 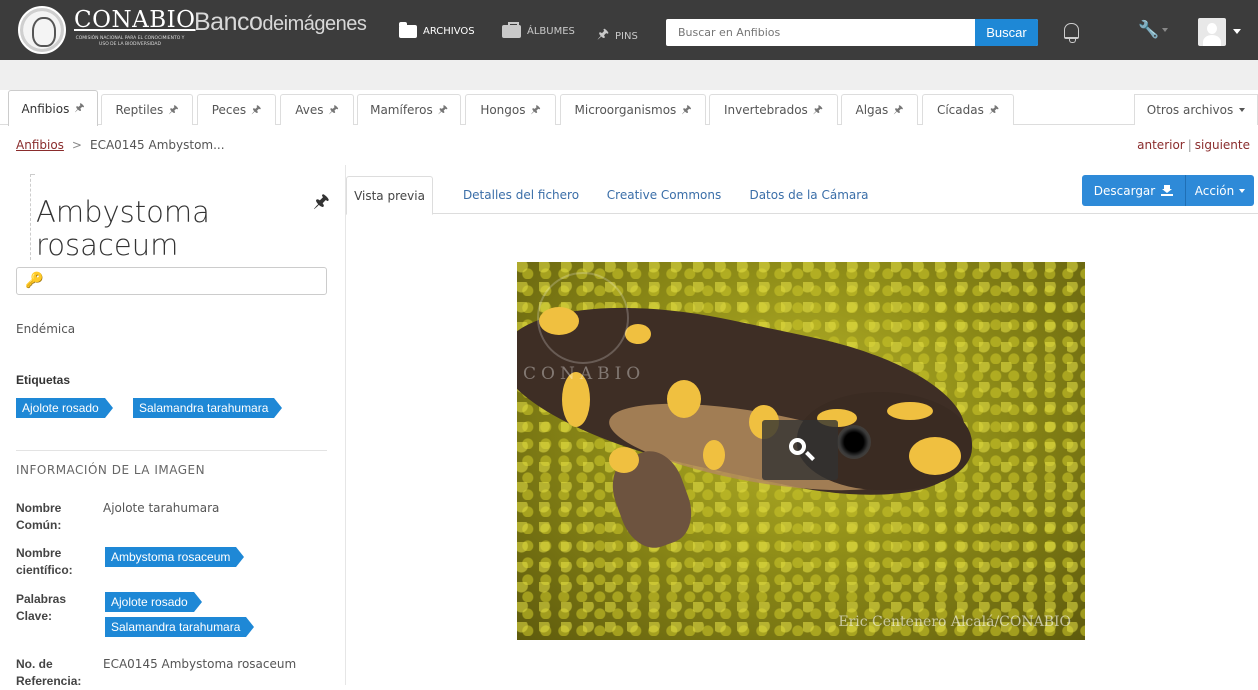 I want to click on tab-algas: Algas 🖈, so click(x=879, y=109).